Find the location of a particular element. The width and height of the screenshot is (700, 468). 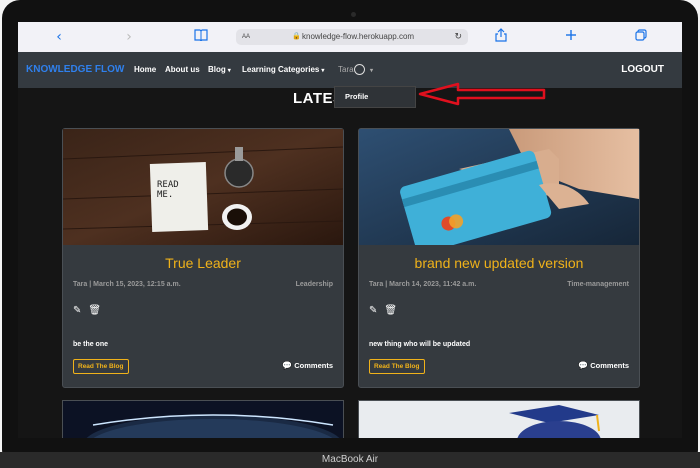

user-avatar-icon is located at coordinates (359, 69).